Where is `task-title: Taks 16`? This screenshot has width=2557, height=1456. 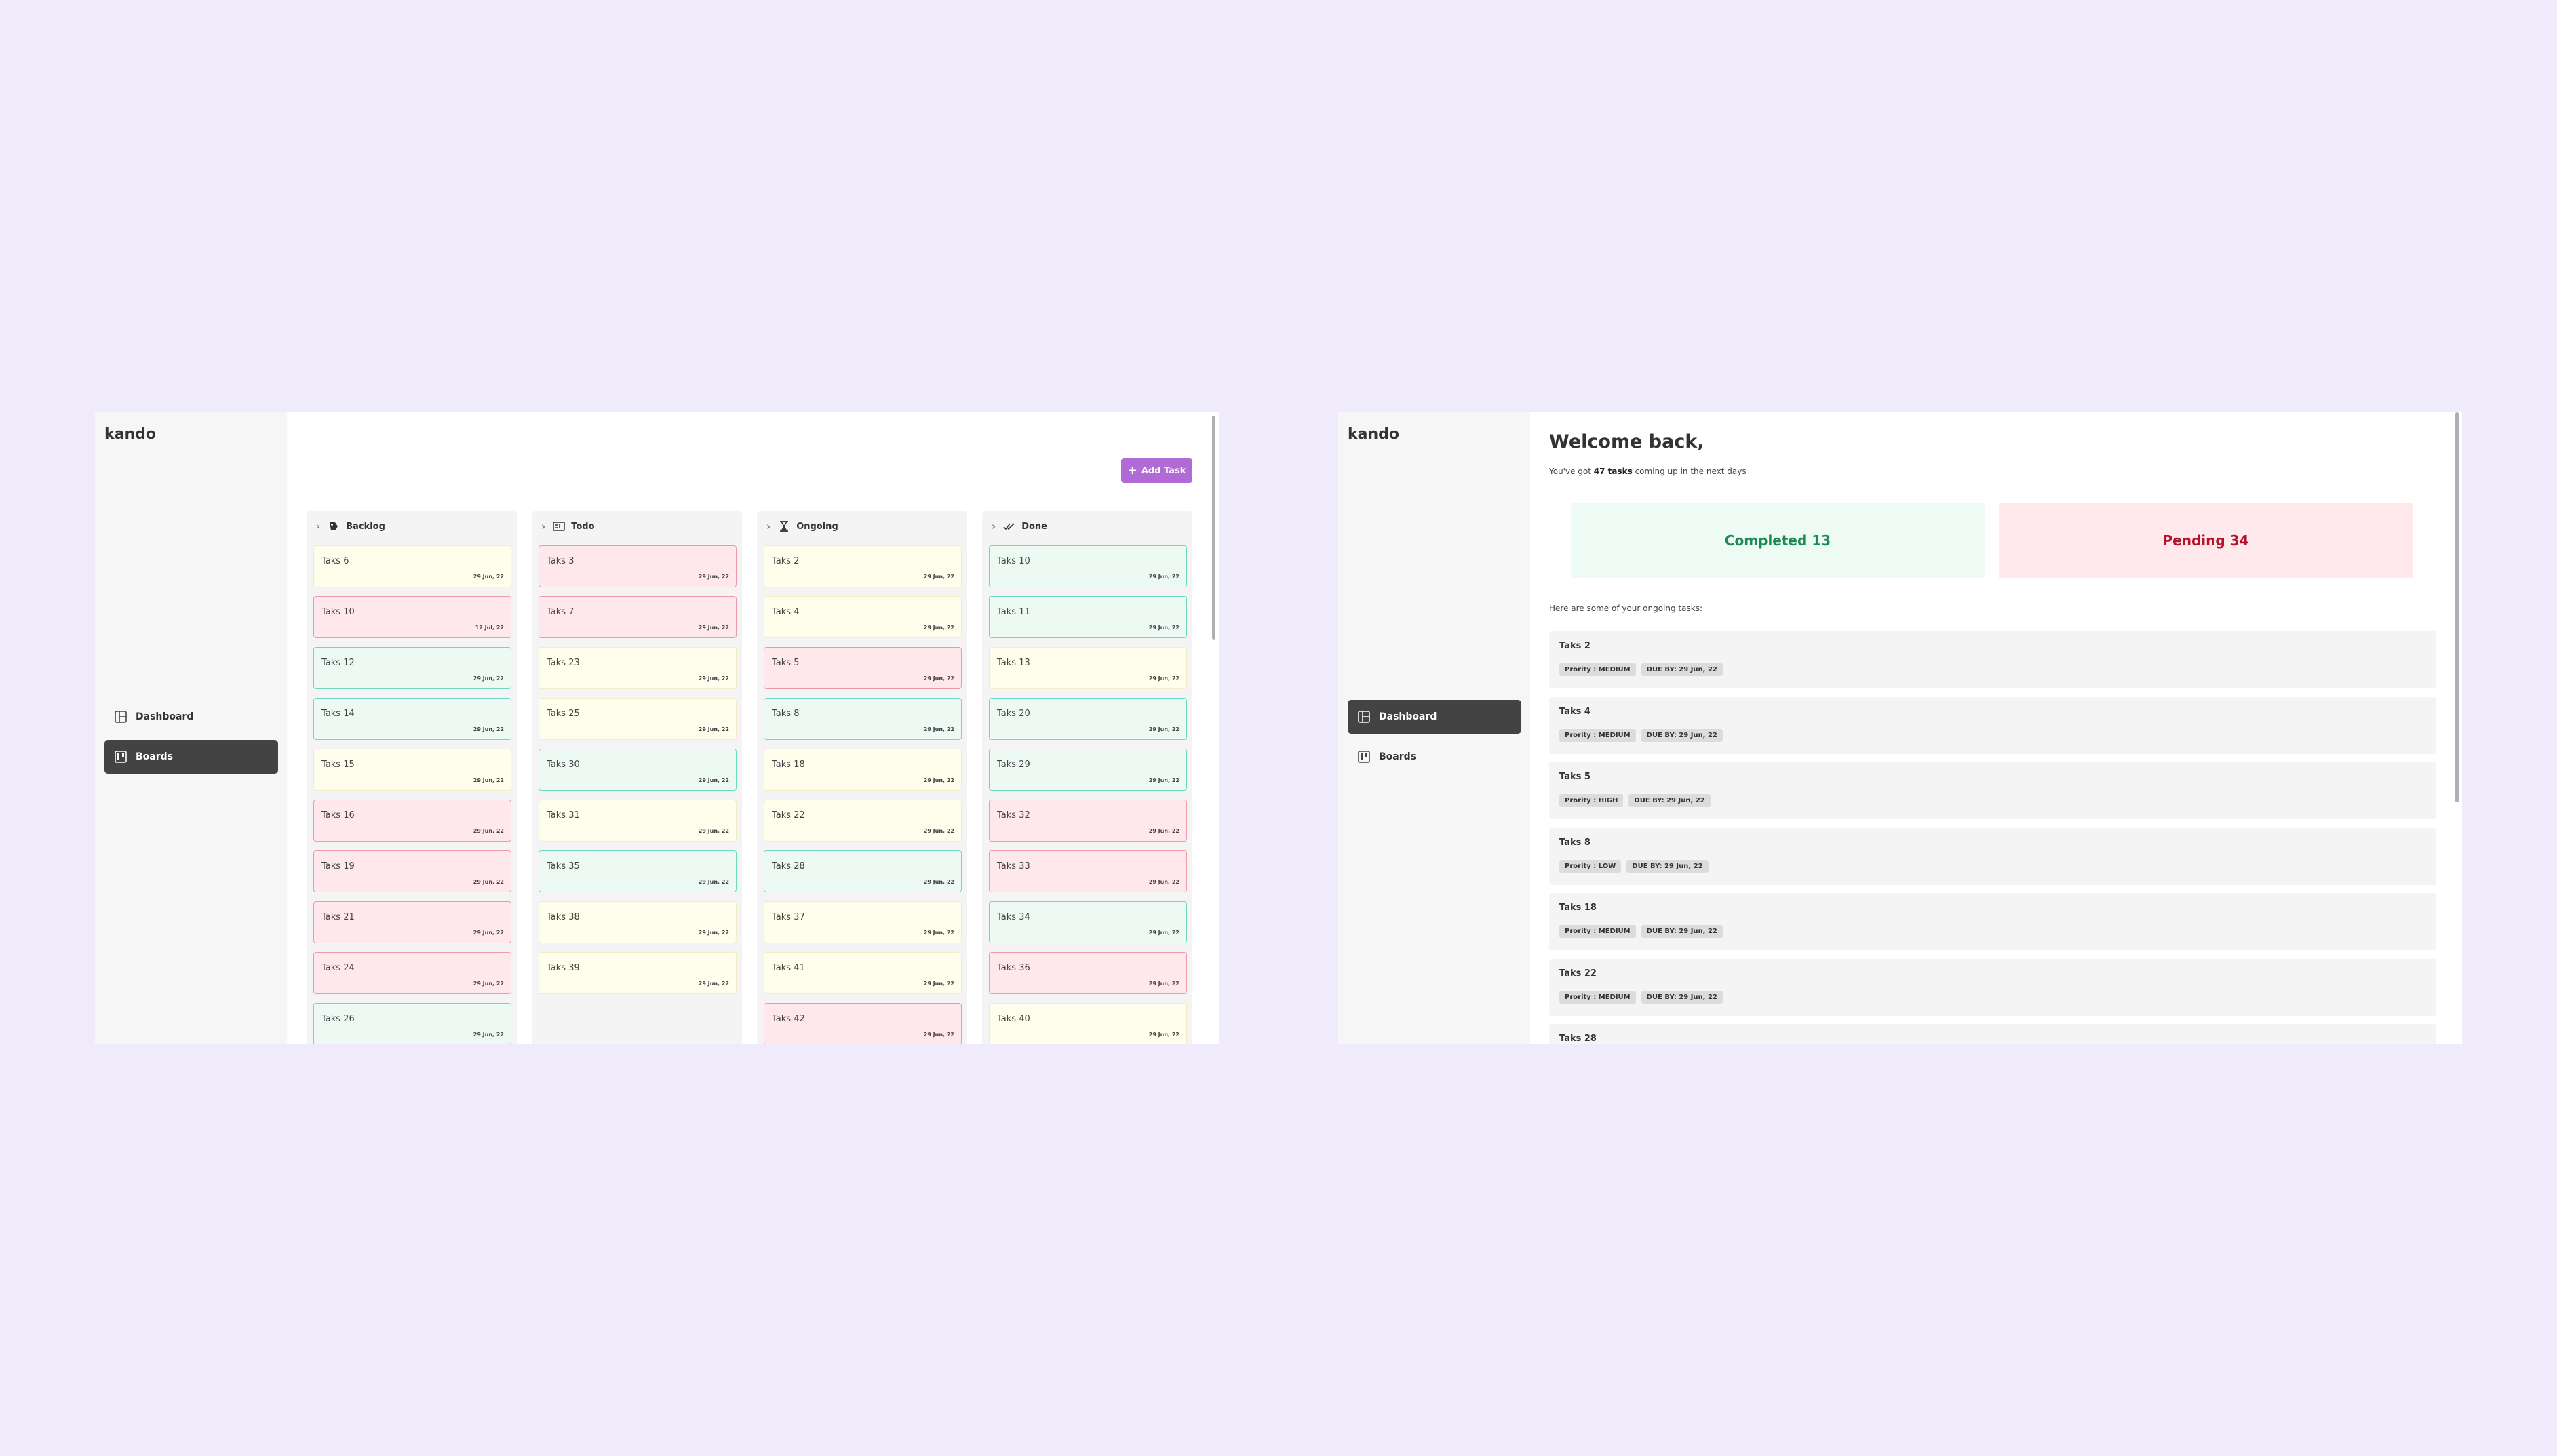
task-title: Taks 16 is located at coordinates (338, 815).